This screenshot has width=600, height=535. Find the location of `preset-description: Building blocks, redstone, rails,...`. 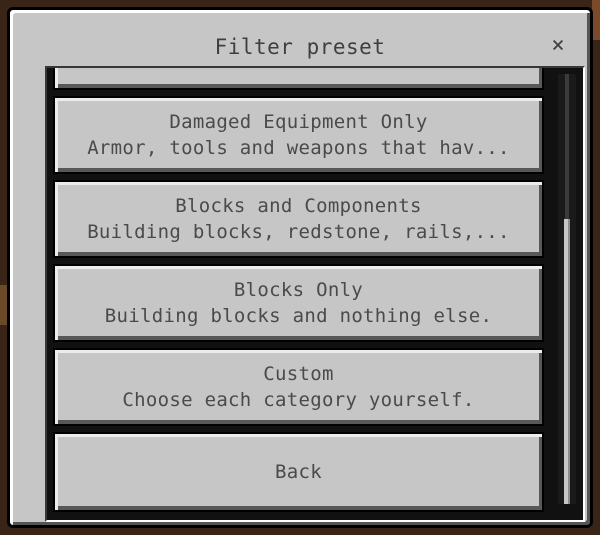

preset-description: Building blocks, redstone, rails,... is located at coordinates (298, 232).